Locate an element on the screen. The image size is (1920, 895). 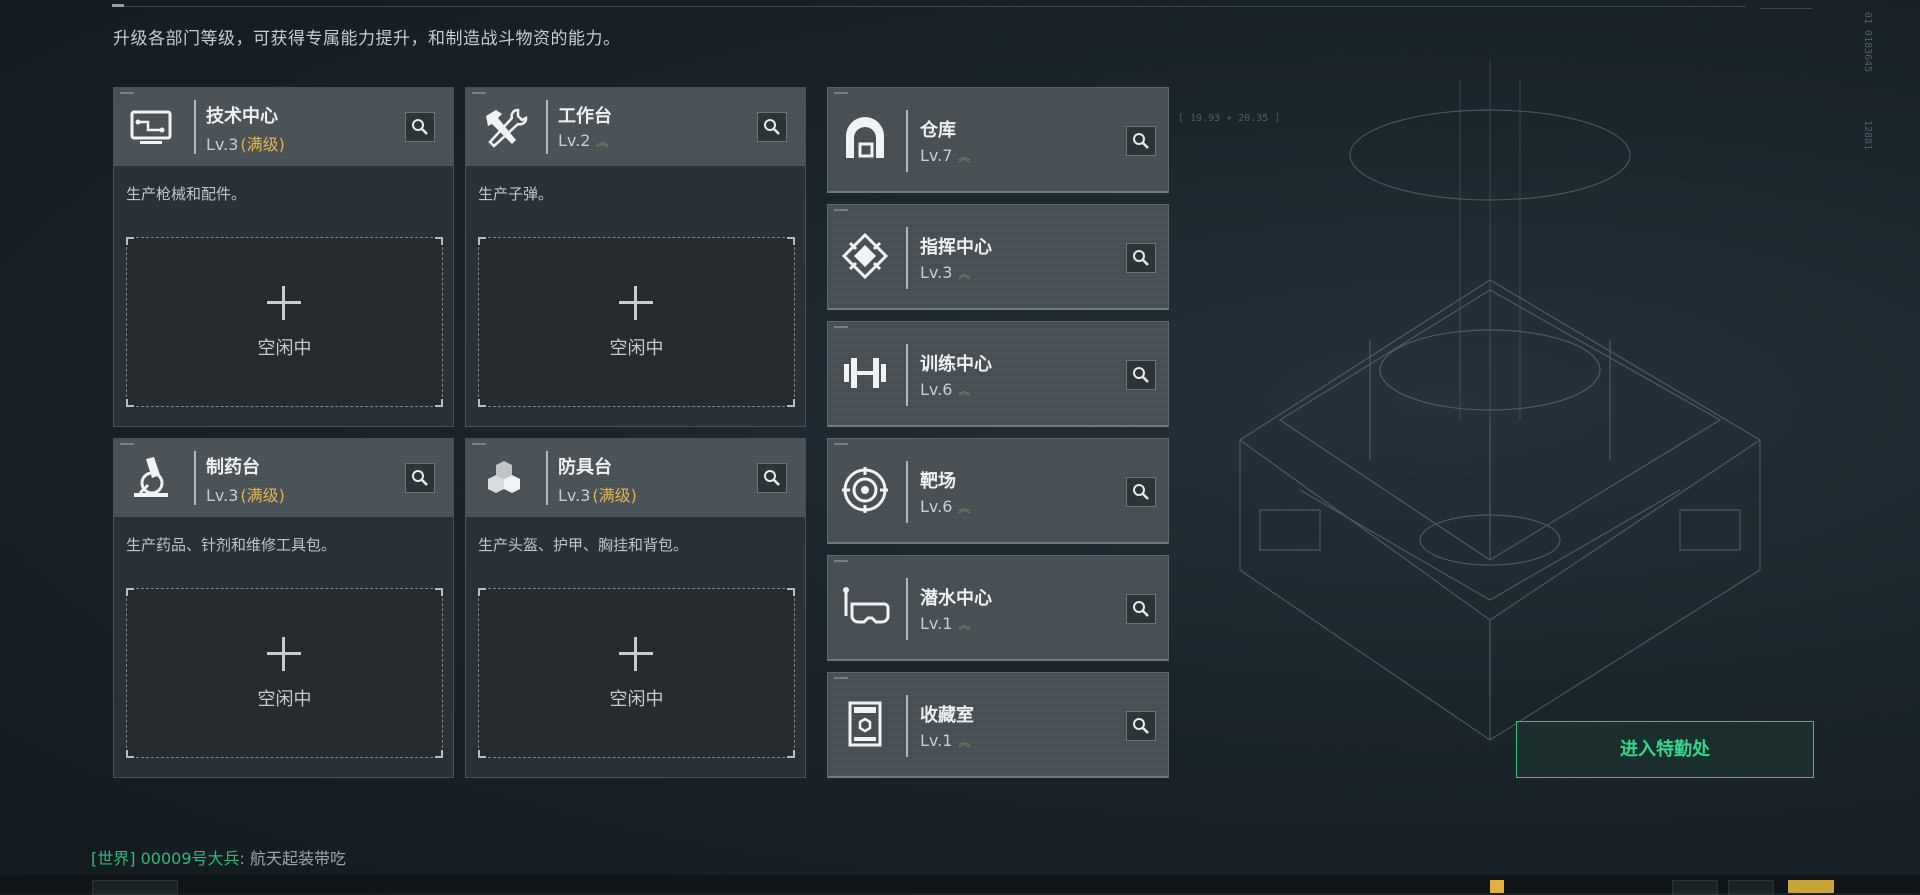
production-description: 生产子弹。 is located at coordinates (516, 194).